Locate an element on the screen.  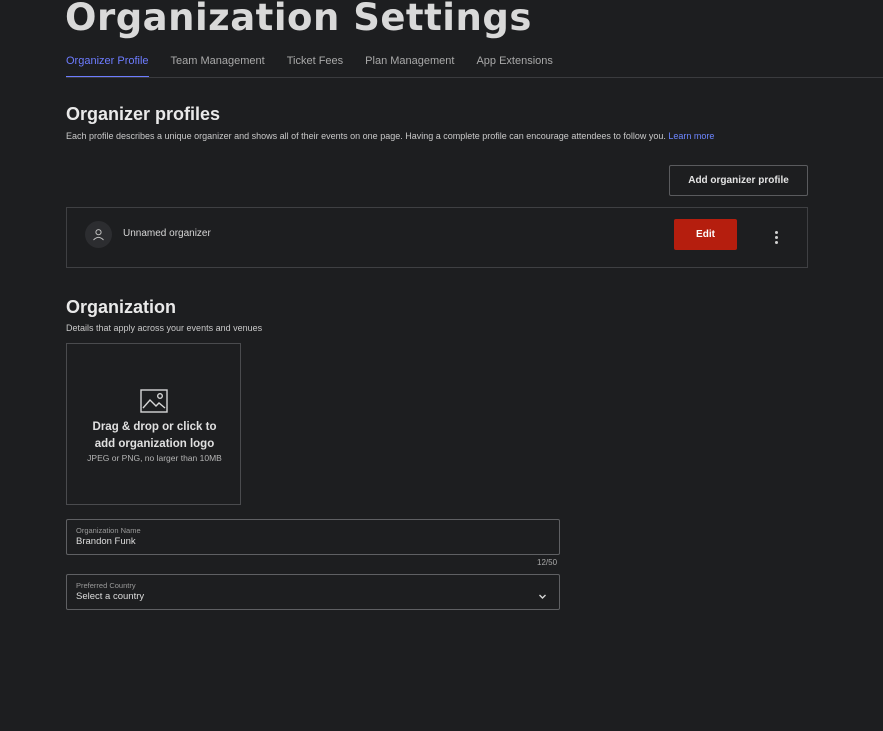
tab-plan-management: Plan Management is located at coordinates (409, 64).